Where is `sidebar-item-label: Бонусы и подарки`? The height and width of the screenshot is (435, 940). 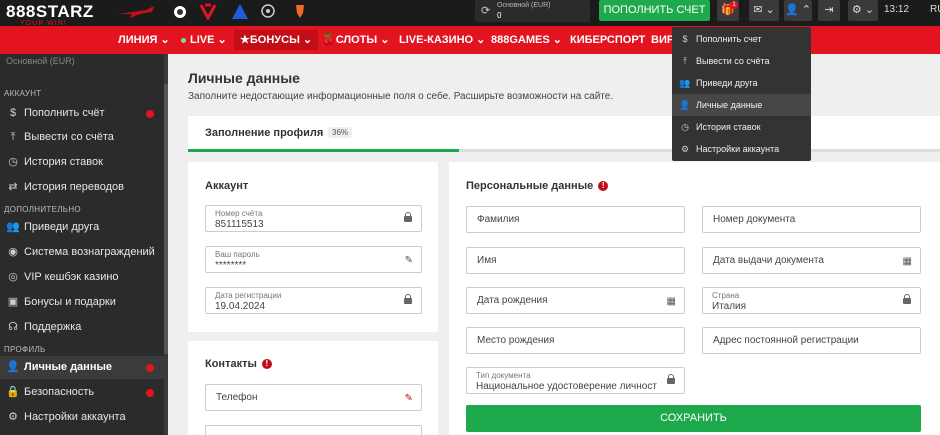
sidebar-item-label: Бонусы и подарки is located at coordinates (70, 302).